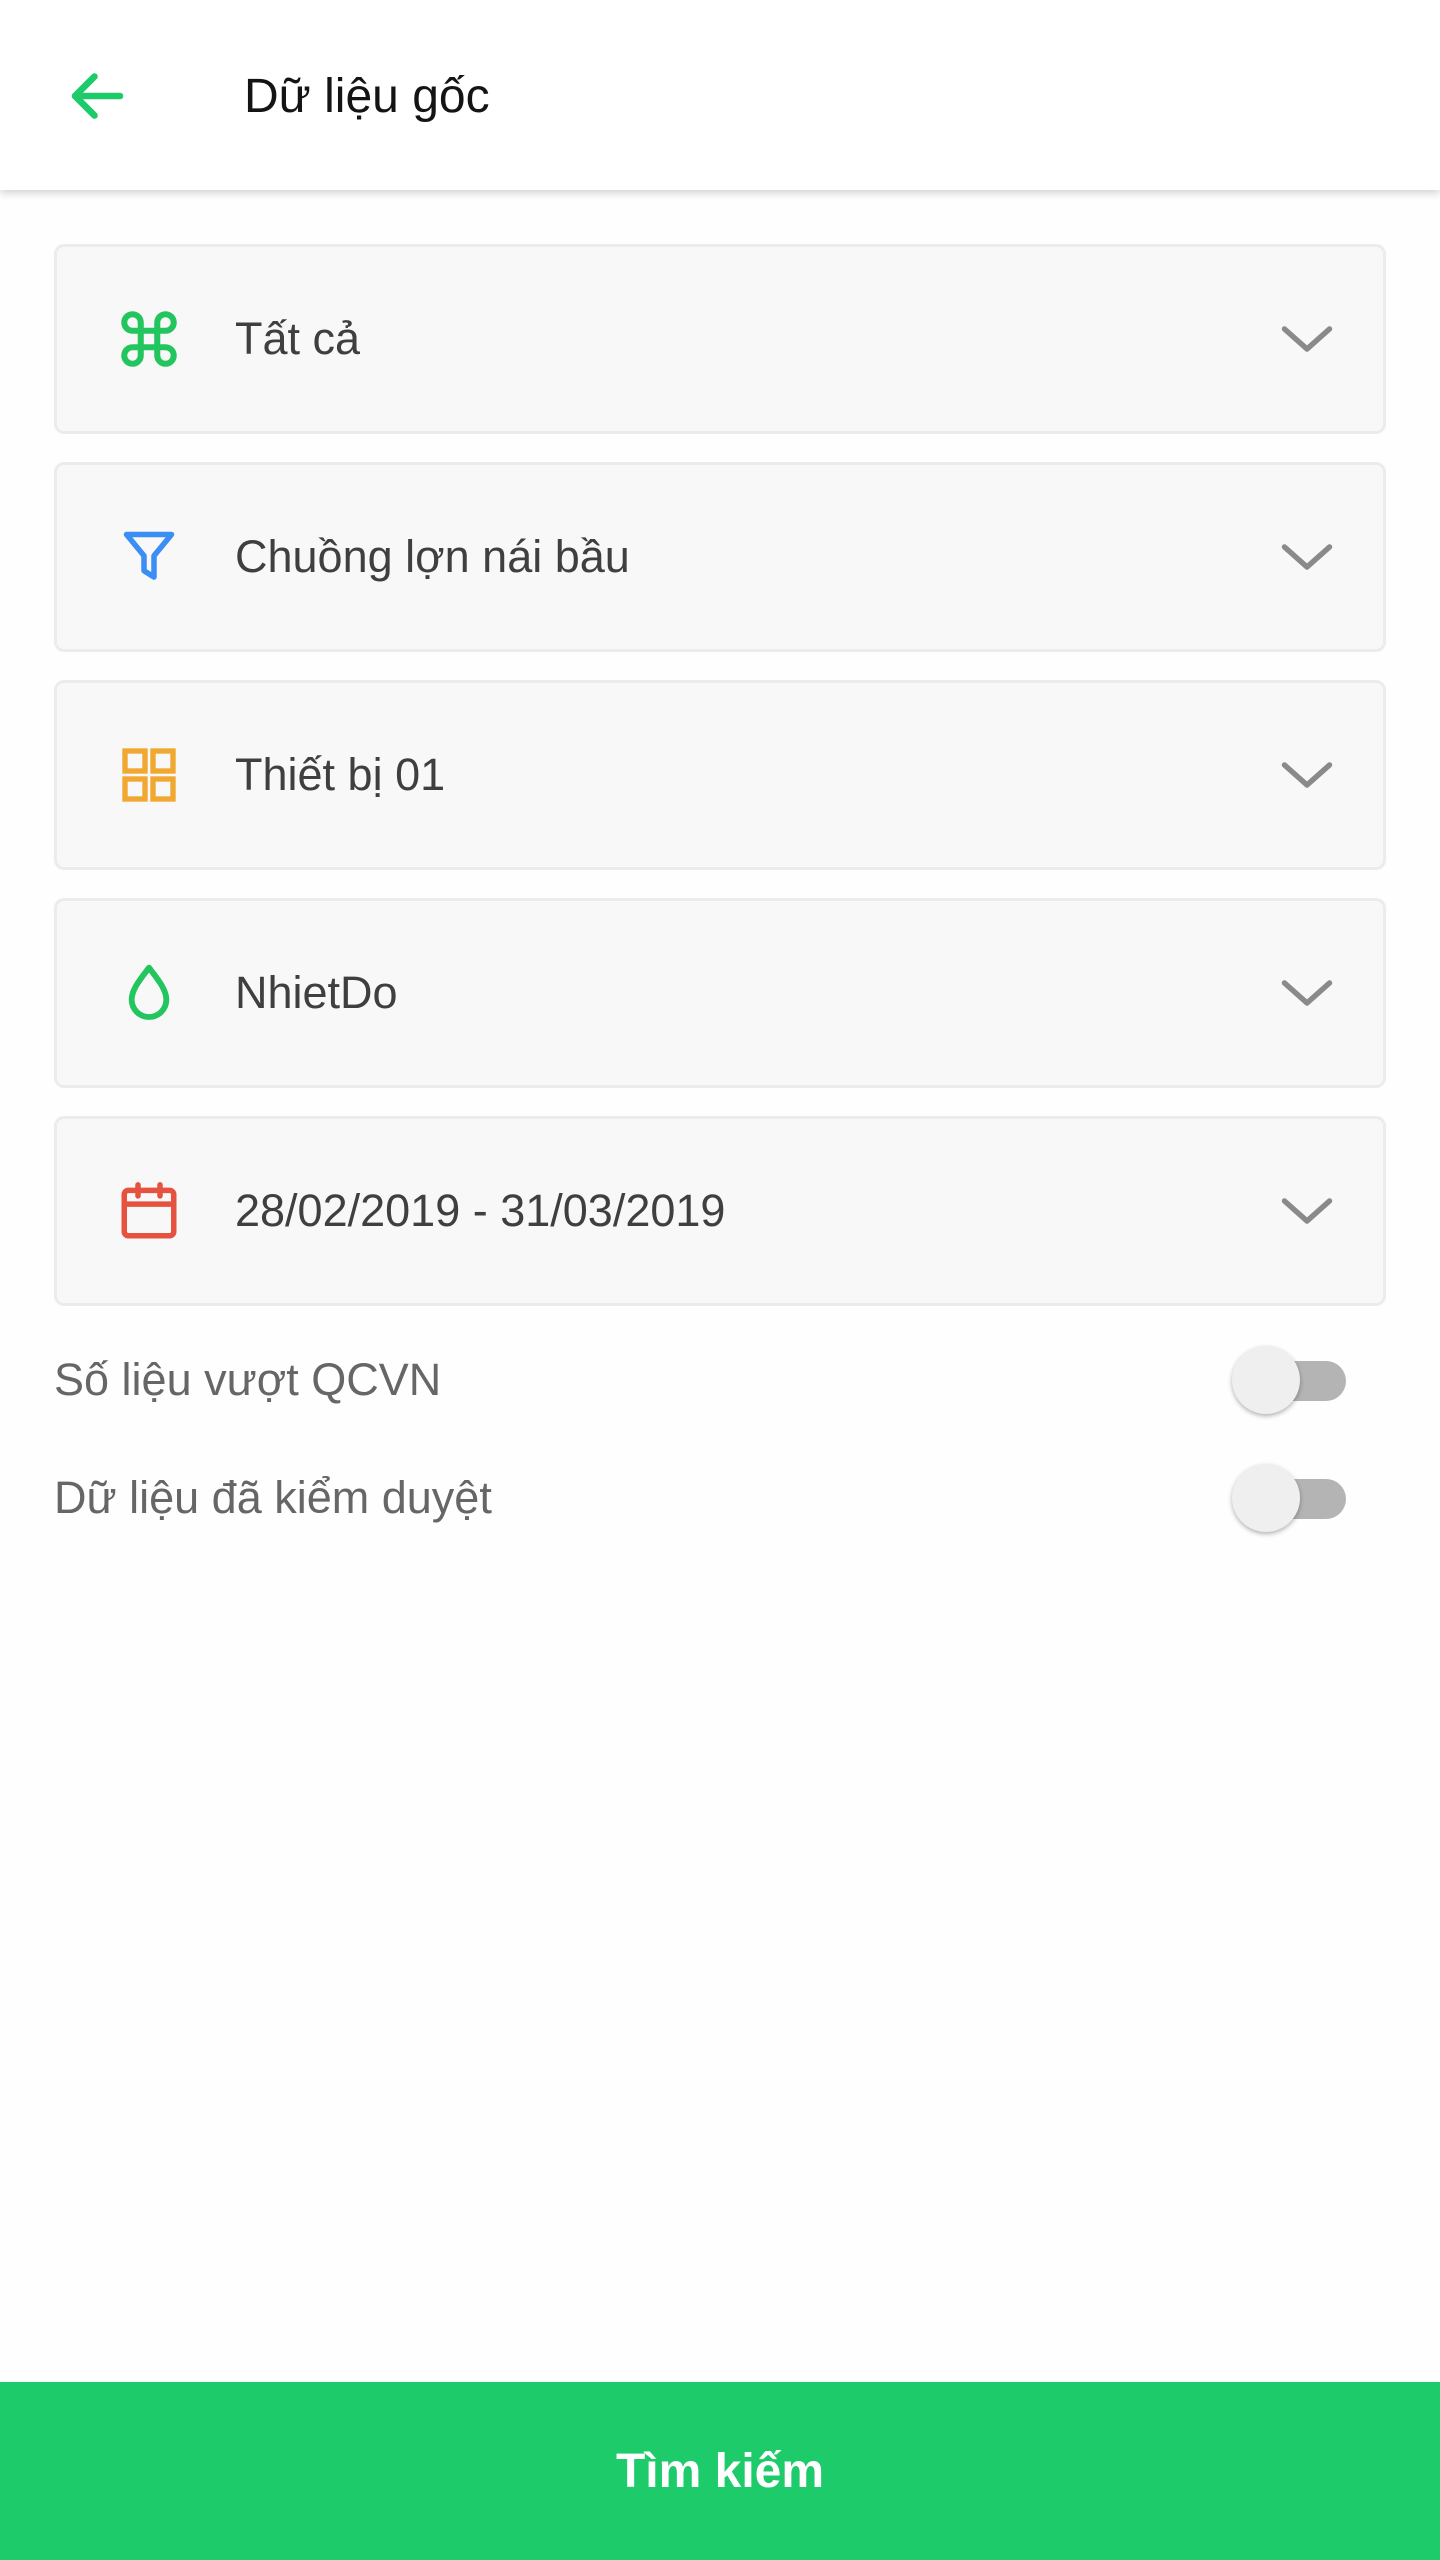 This screenshot has height=2560, width=1440. I want to click on approved-data-label: Dữ liệu đã kiểm duyệt, so click(273, 1497).